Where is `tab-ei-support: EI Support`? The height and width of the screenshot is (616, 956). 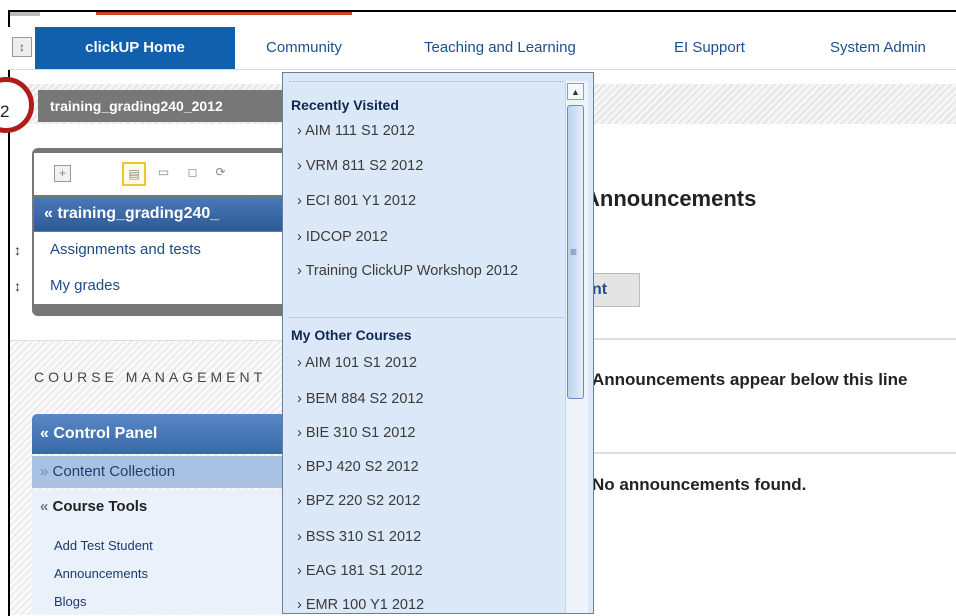 tab-ei-support: EI Support is located at coordinates (709, 48).